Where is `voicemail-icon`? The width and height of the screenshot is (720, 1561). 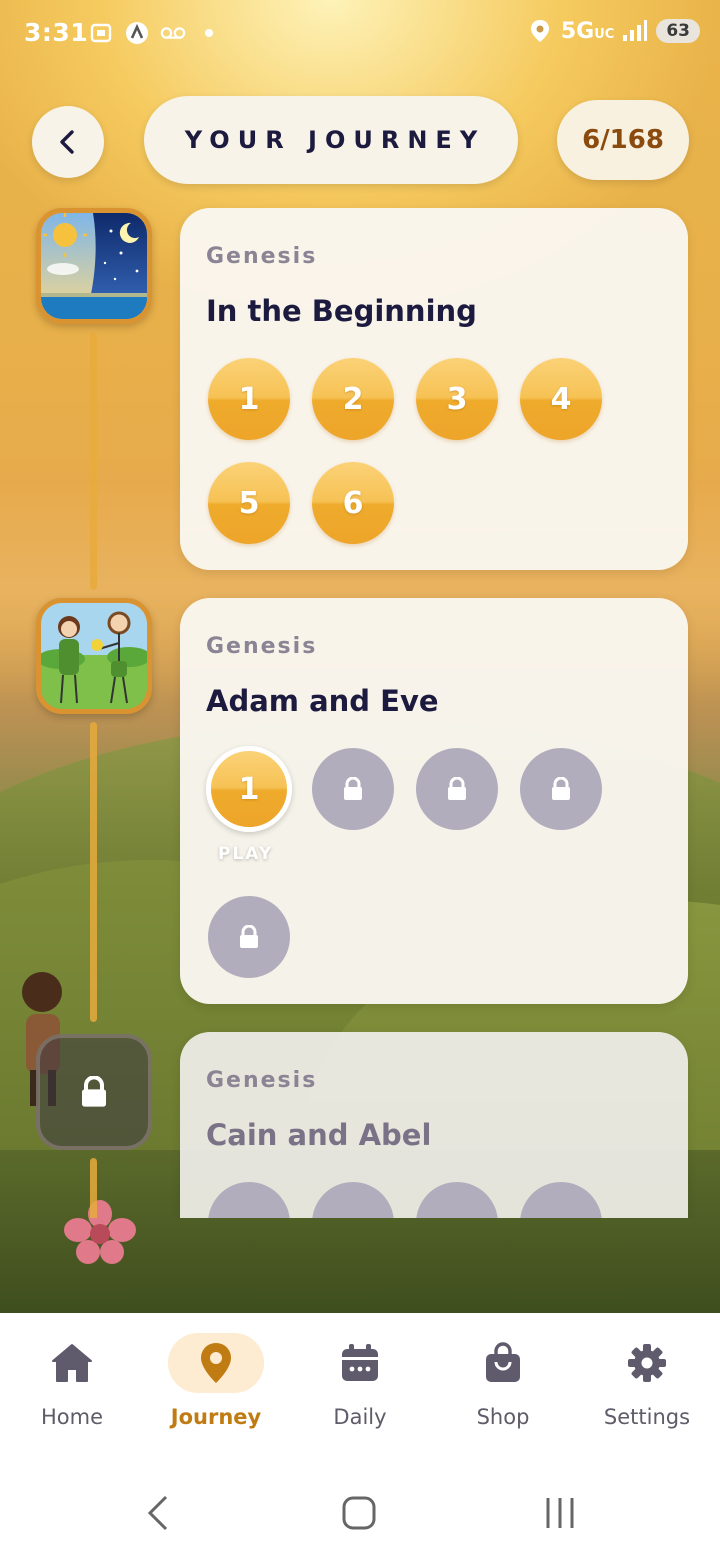
voicemail-icon is located at coordinates (173, 33).